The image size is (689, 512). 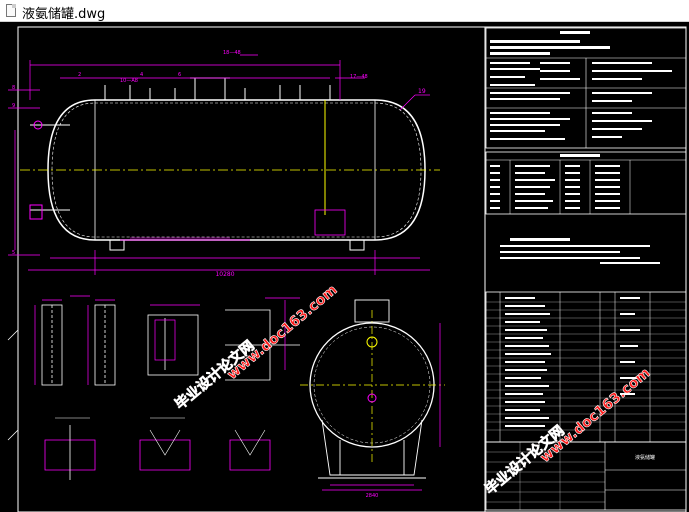 What do you see at coordinates (586, 183) in the screenshot?
I see `nozzle-table` at bounding box center [586, 183].